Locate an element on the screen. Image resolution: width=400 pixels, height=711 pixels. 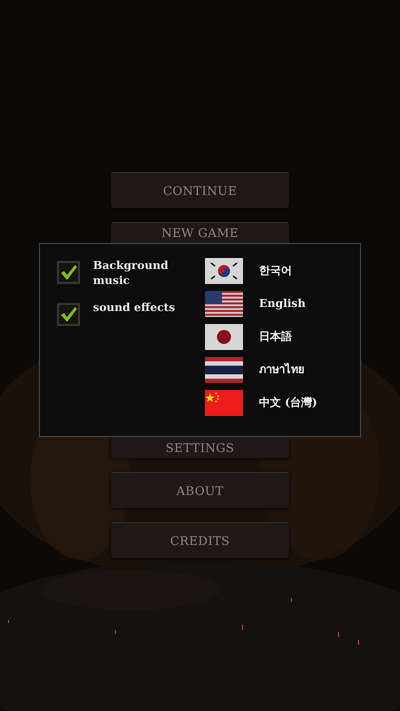
thailand-flag-icon is located at coordinates (224, 370).